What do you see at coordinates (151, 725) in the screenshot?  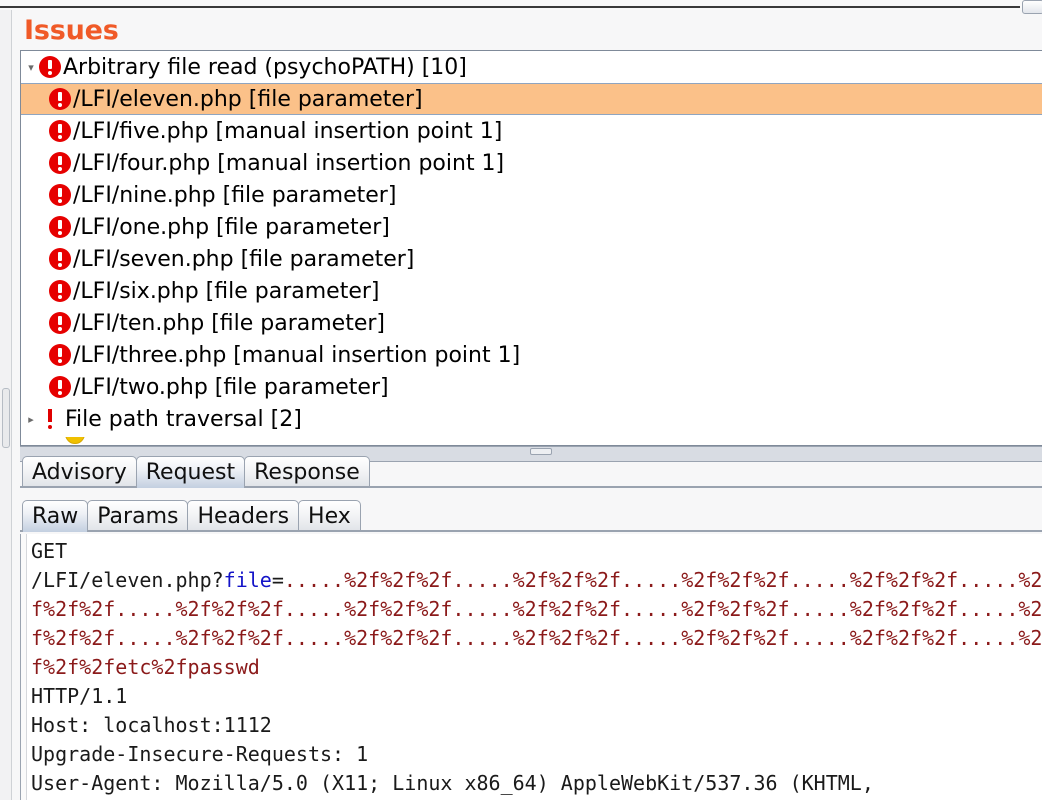 I see `request-header: Host: localhost:1112` at bounding box center [151, 725].